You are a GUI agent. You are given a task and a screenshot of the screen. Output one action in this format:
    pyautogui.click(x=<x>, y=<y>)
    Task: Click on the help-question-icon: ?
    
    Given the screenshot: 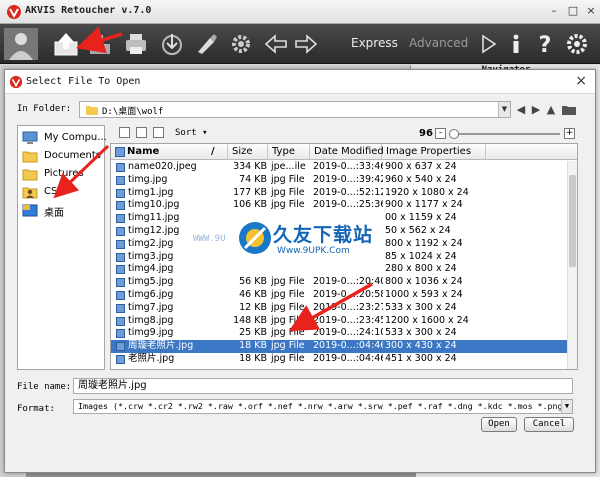 What is the action you would take?
    pyautogui.click(x=545, y=44)
    